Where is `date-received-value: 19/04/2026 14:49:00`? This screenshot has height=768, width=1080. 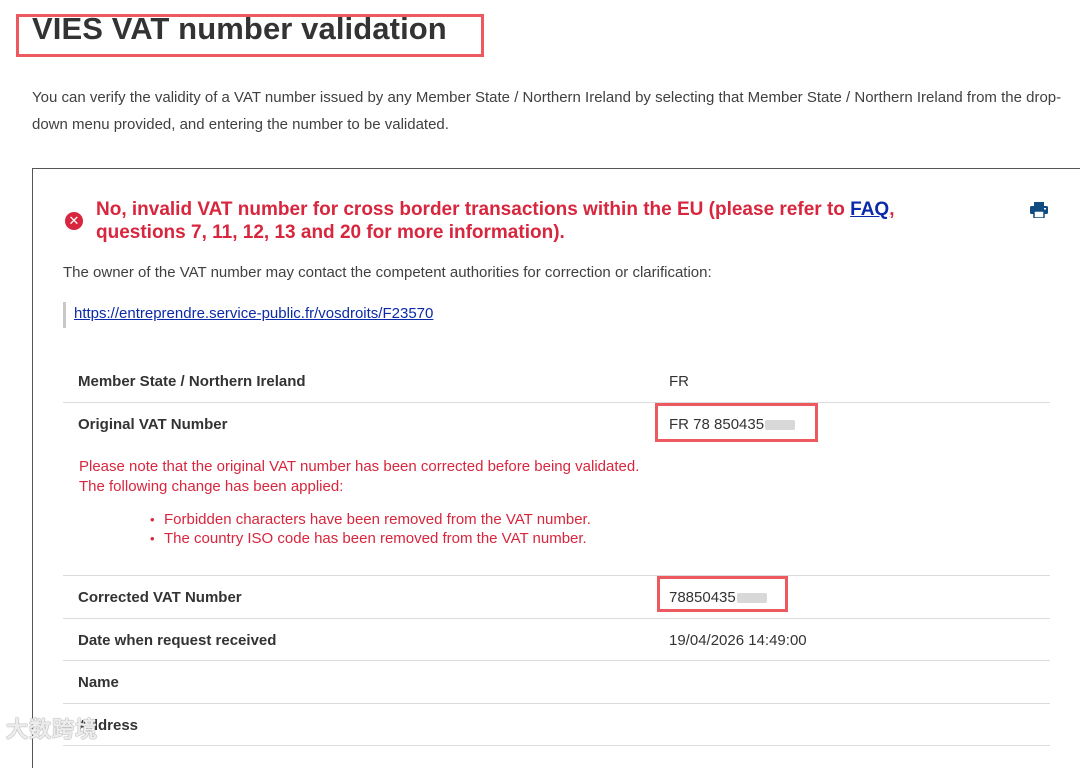 date-received-value: 19/04/2026 14:49:00 is located at coordinates (738, 640).